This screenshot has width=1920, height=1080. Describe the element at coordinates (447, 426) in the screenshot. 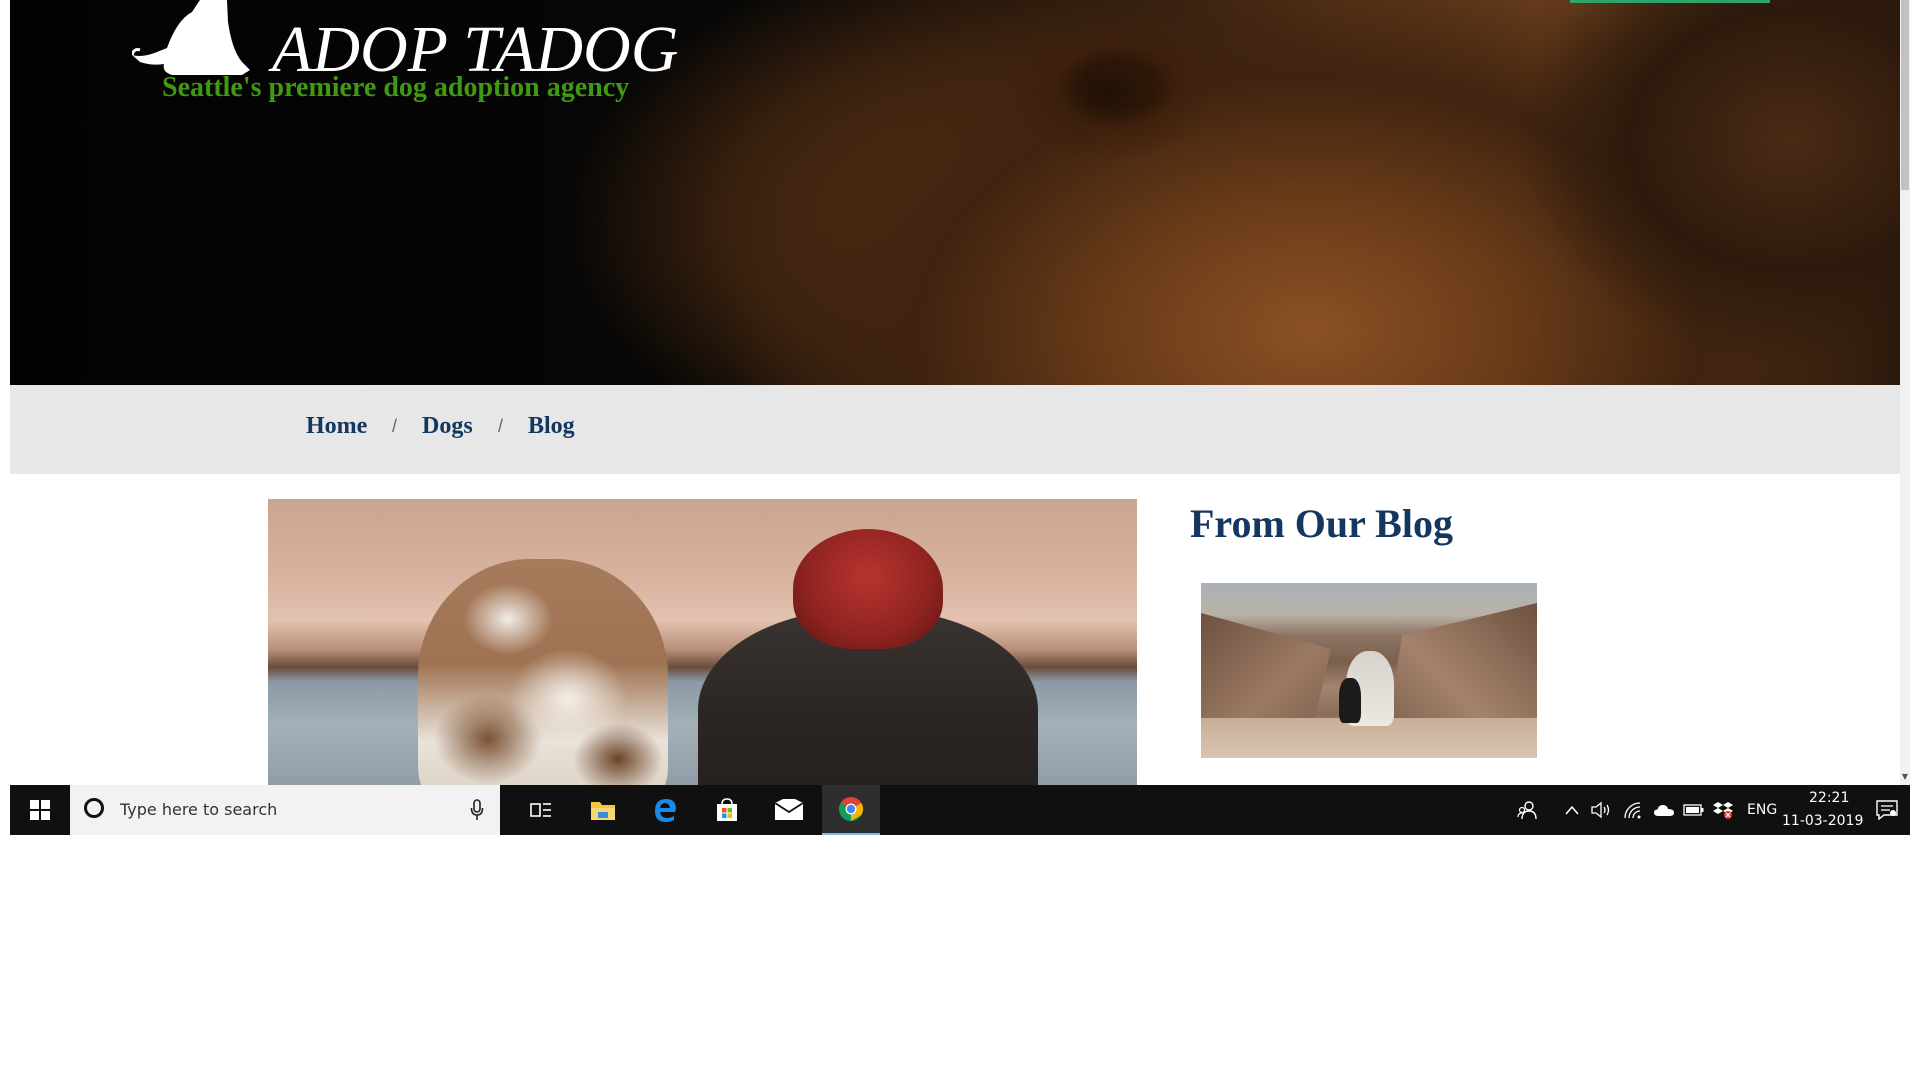

I see `nav-item-dogs: Dogs` at that location.